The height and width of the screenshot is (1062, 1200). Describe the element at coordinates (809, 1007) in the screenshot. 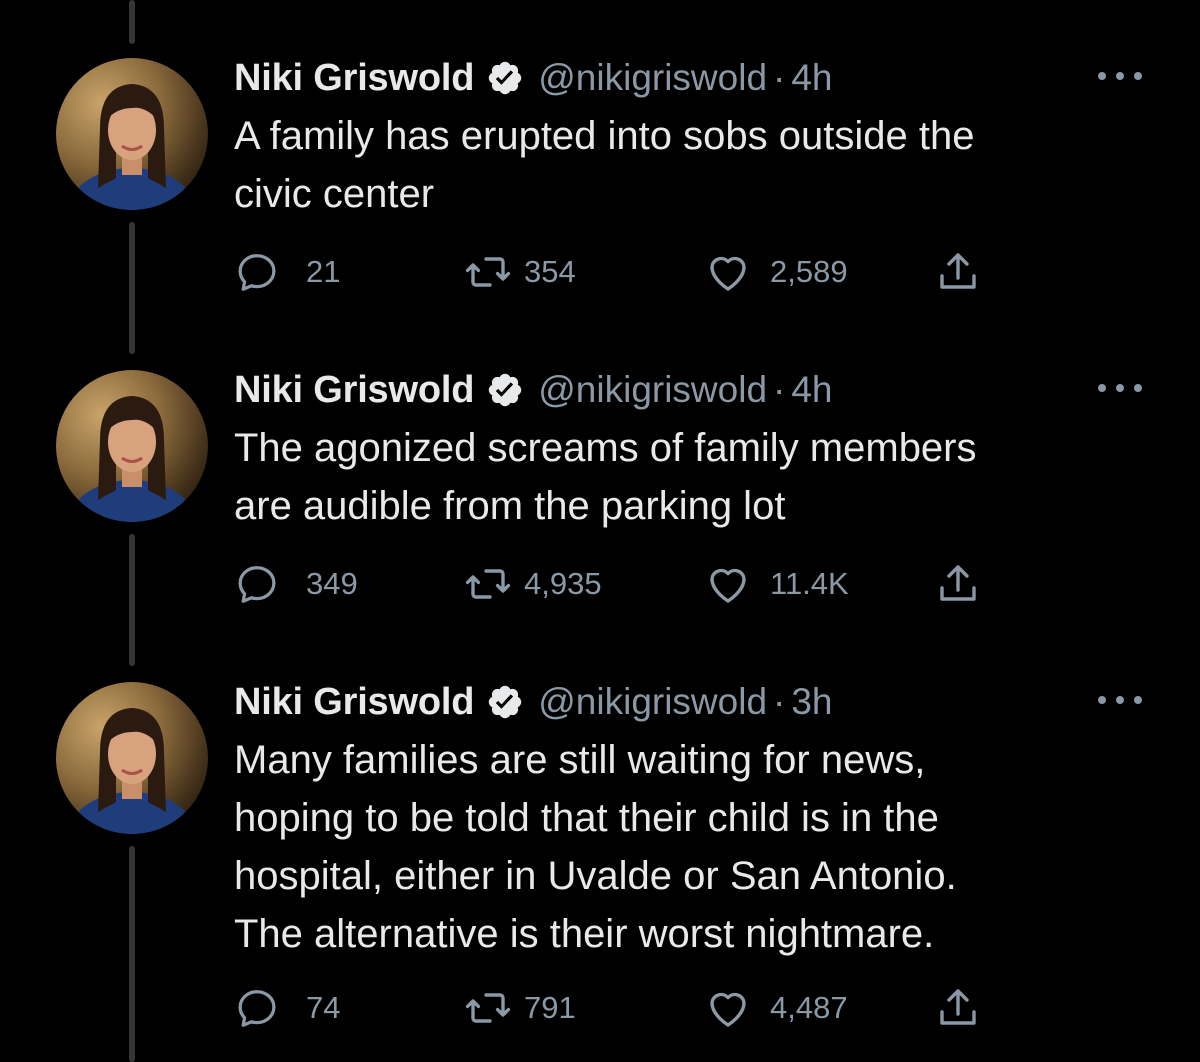

I see `like-count: 4,487` at that location.